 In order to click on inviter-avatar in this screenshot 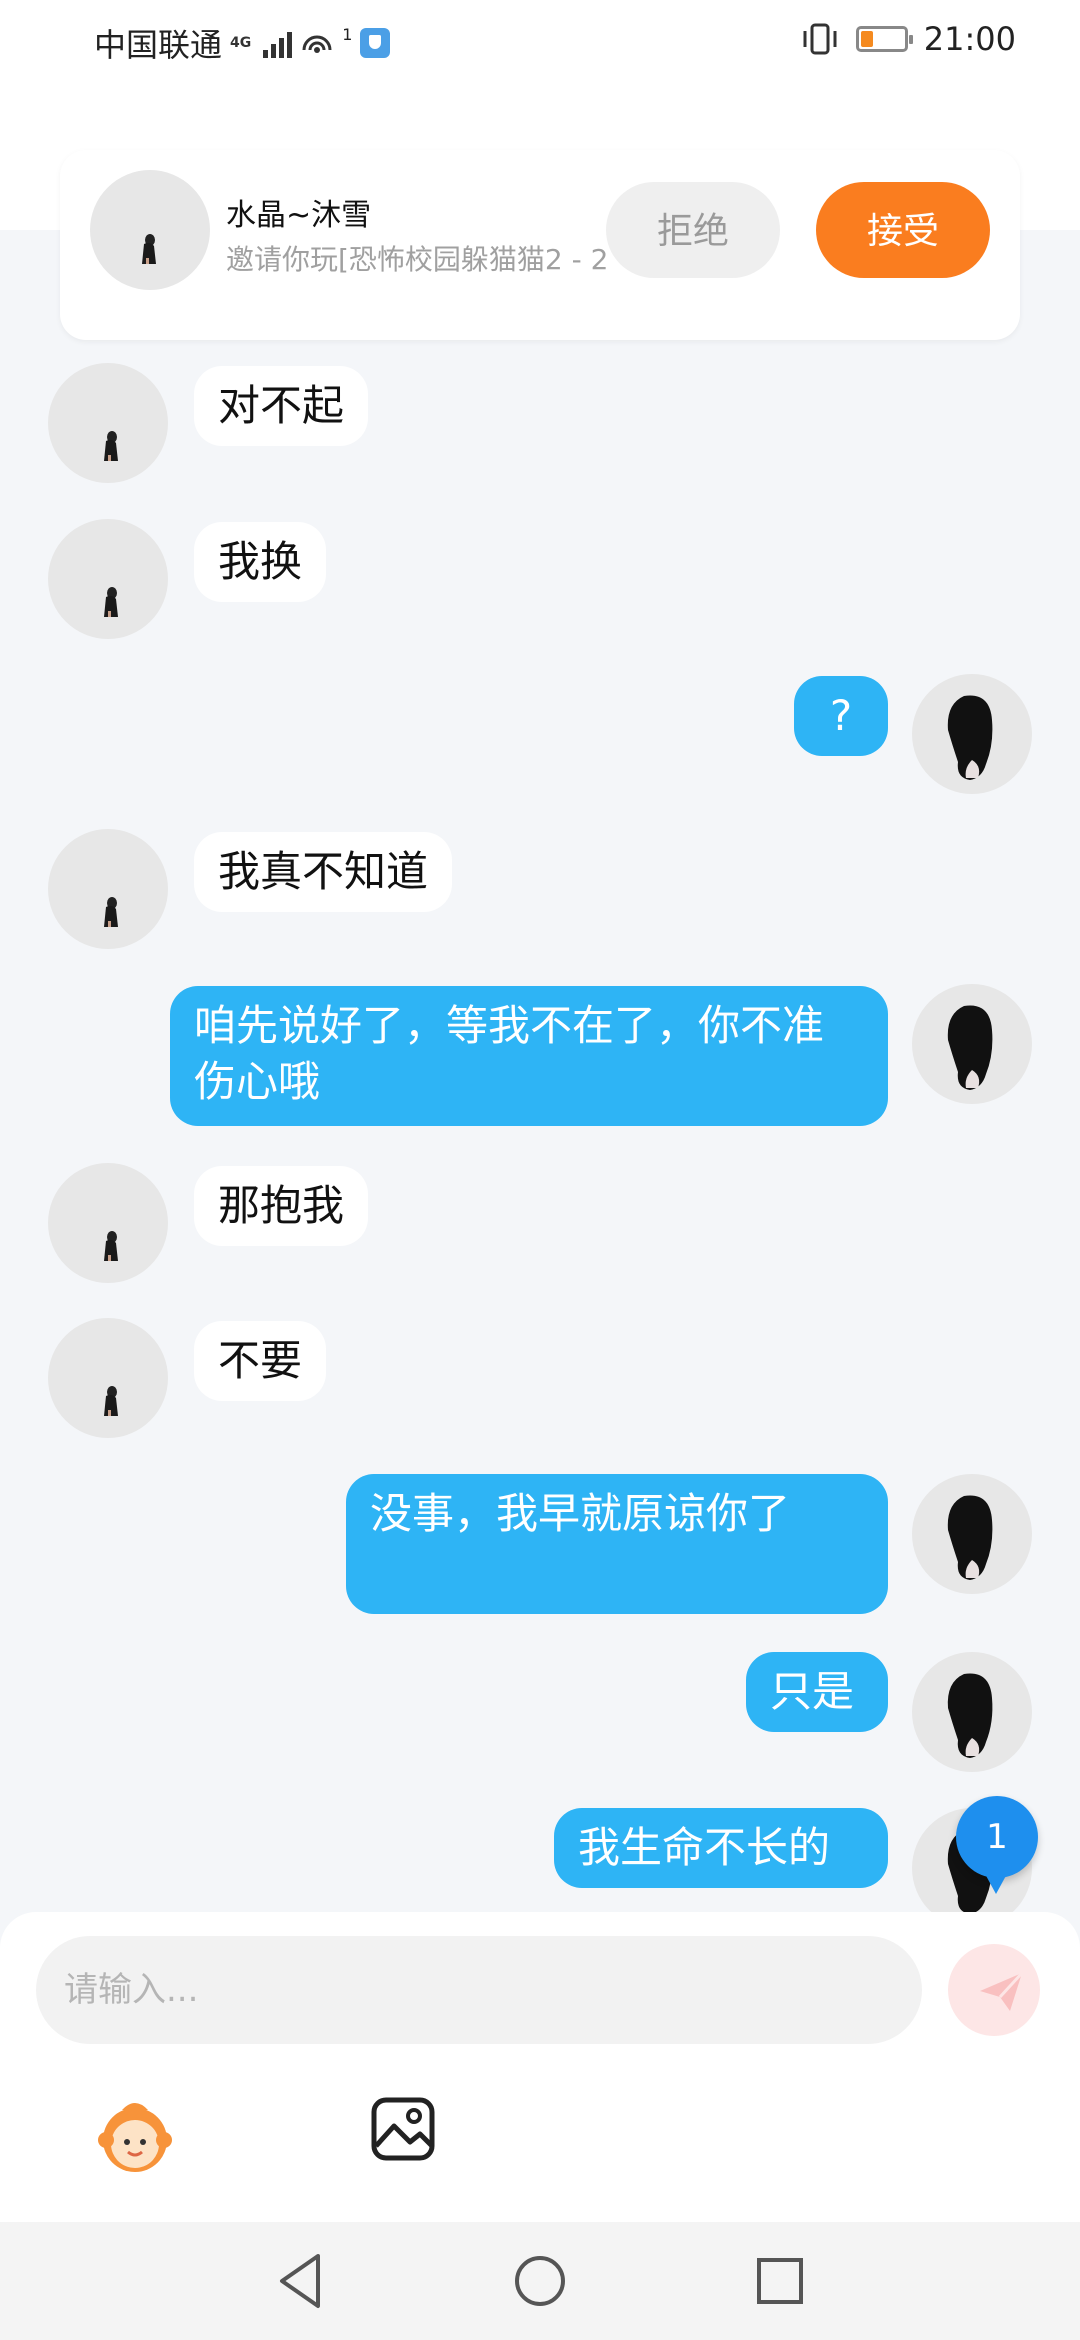, I will do `click(150, 230)`.